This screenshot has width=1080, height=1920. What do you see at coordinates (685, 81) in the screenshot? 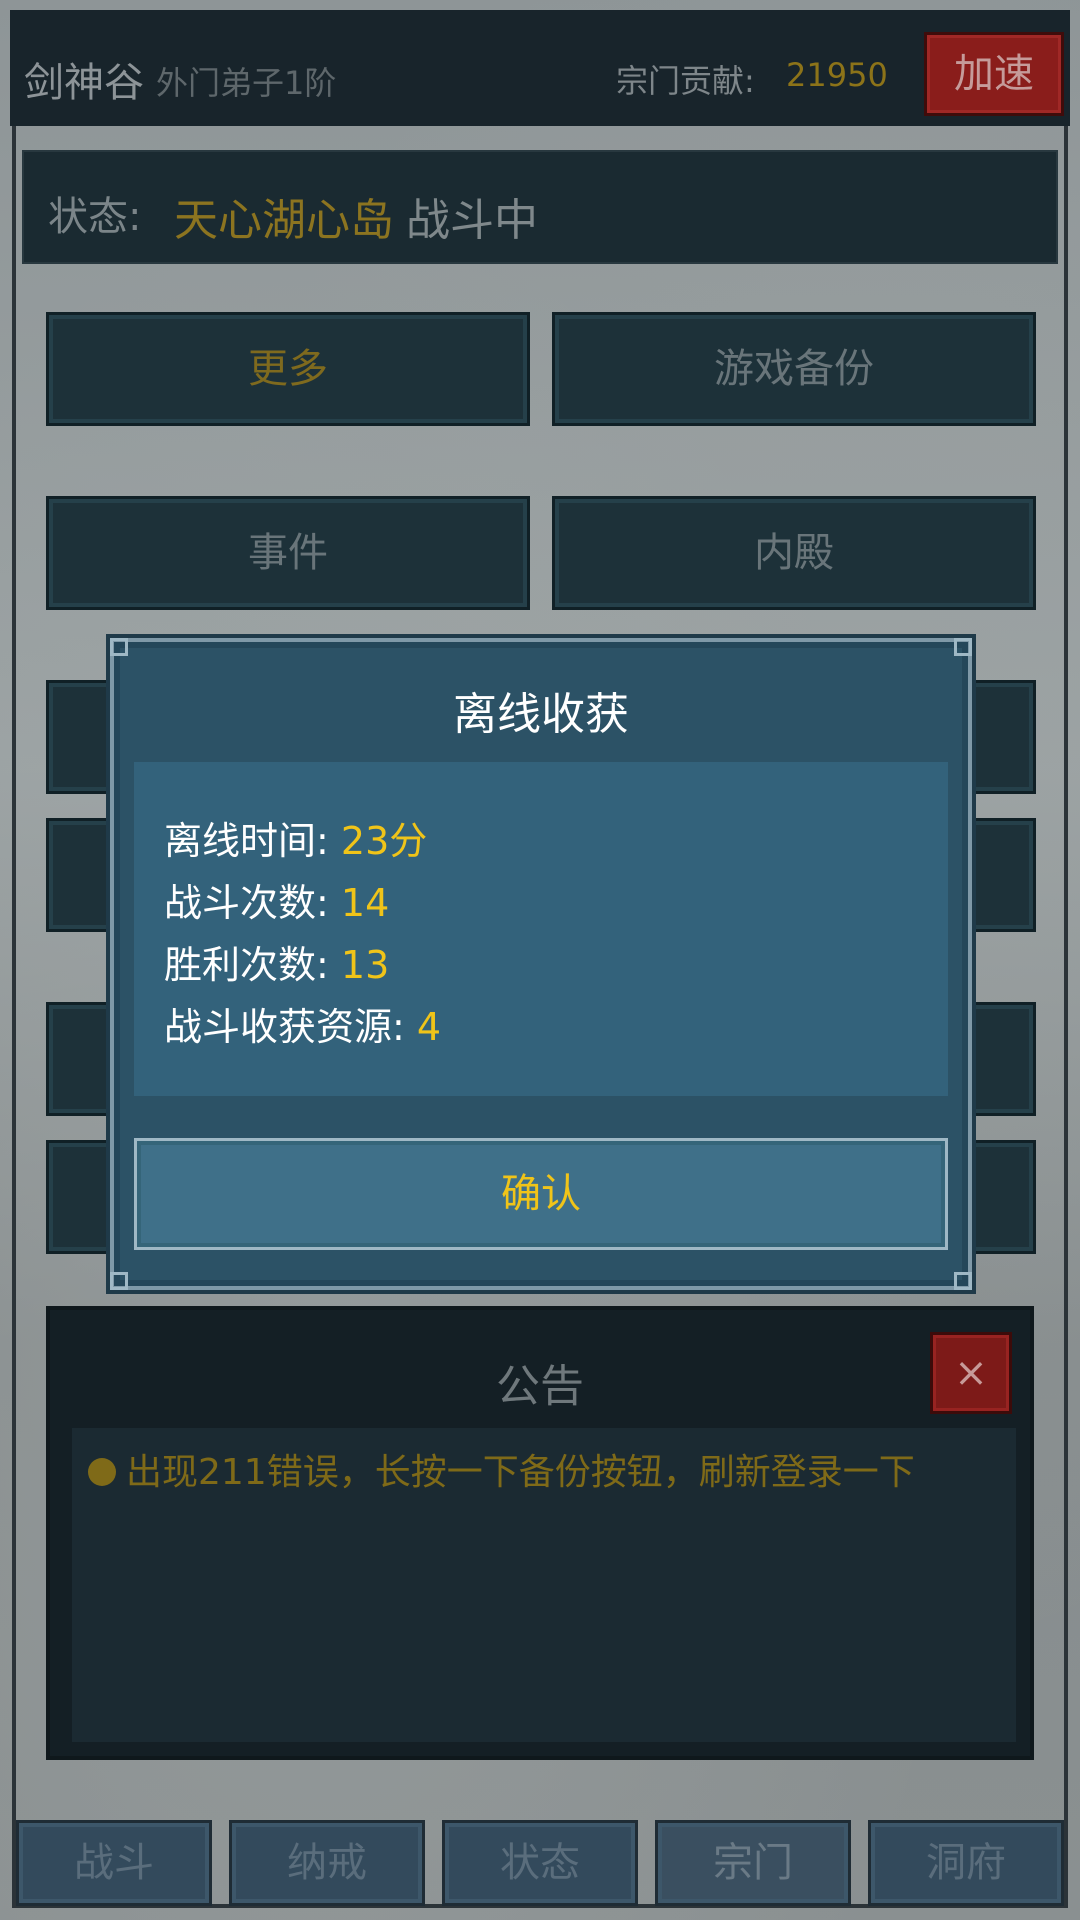
I see `contribution-label: 宗门贡献:` at bounding box center [685, 81].